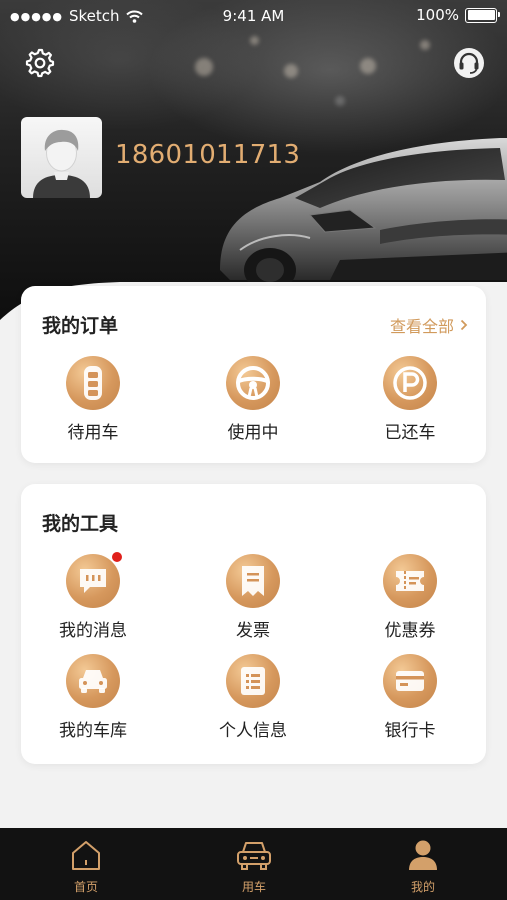 The image size is (507, 900). What do you see at coordinates (93, 731) in the screenshot?
I see `tool-garage-label: 我的车库` at bounding box center [93, 731].